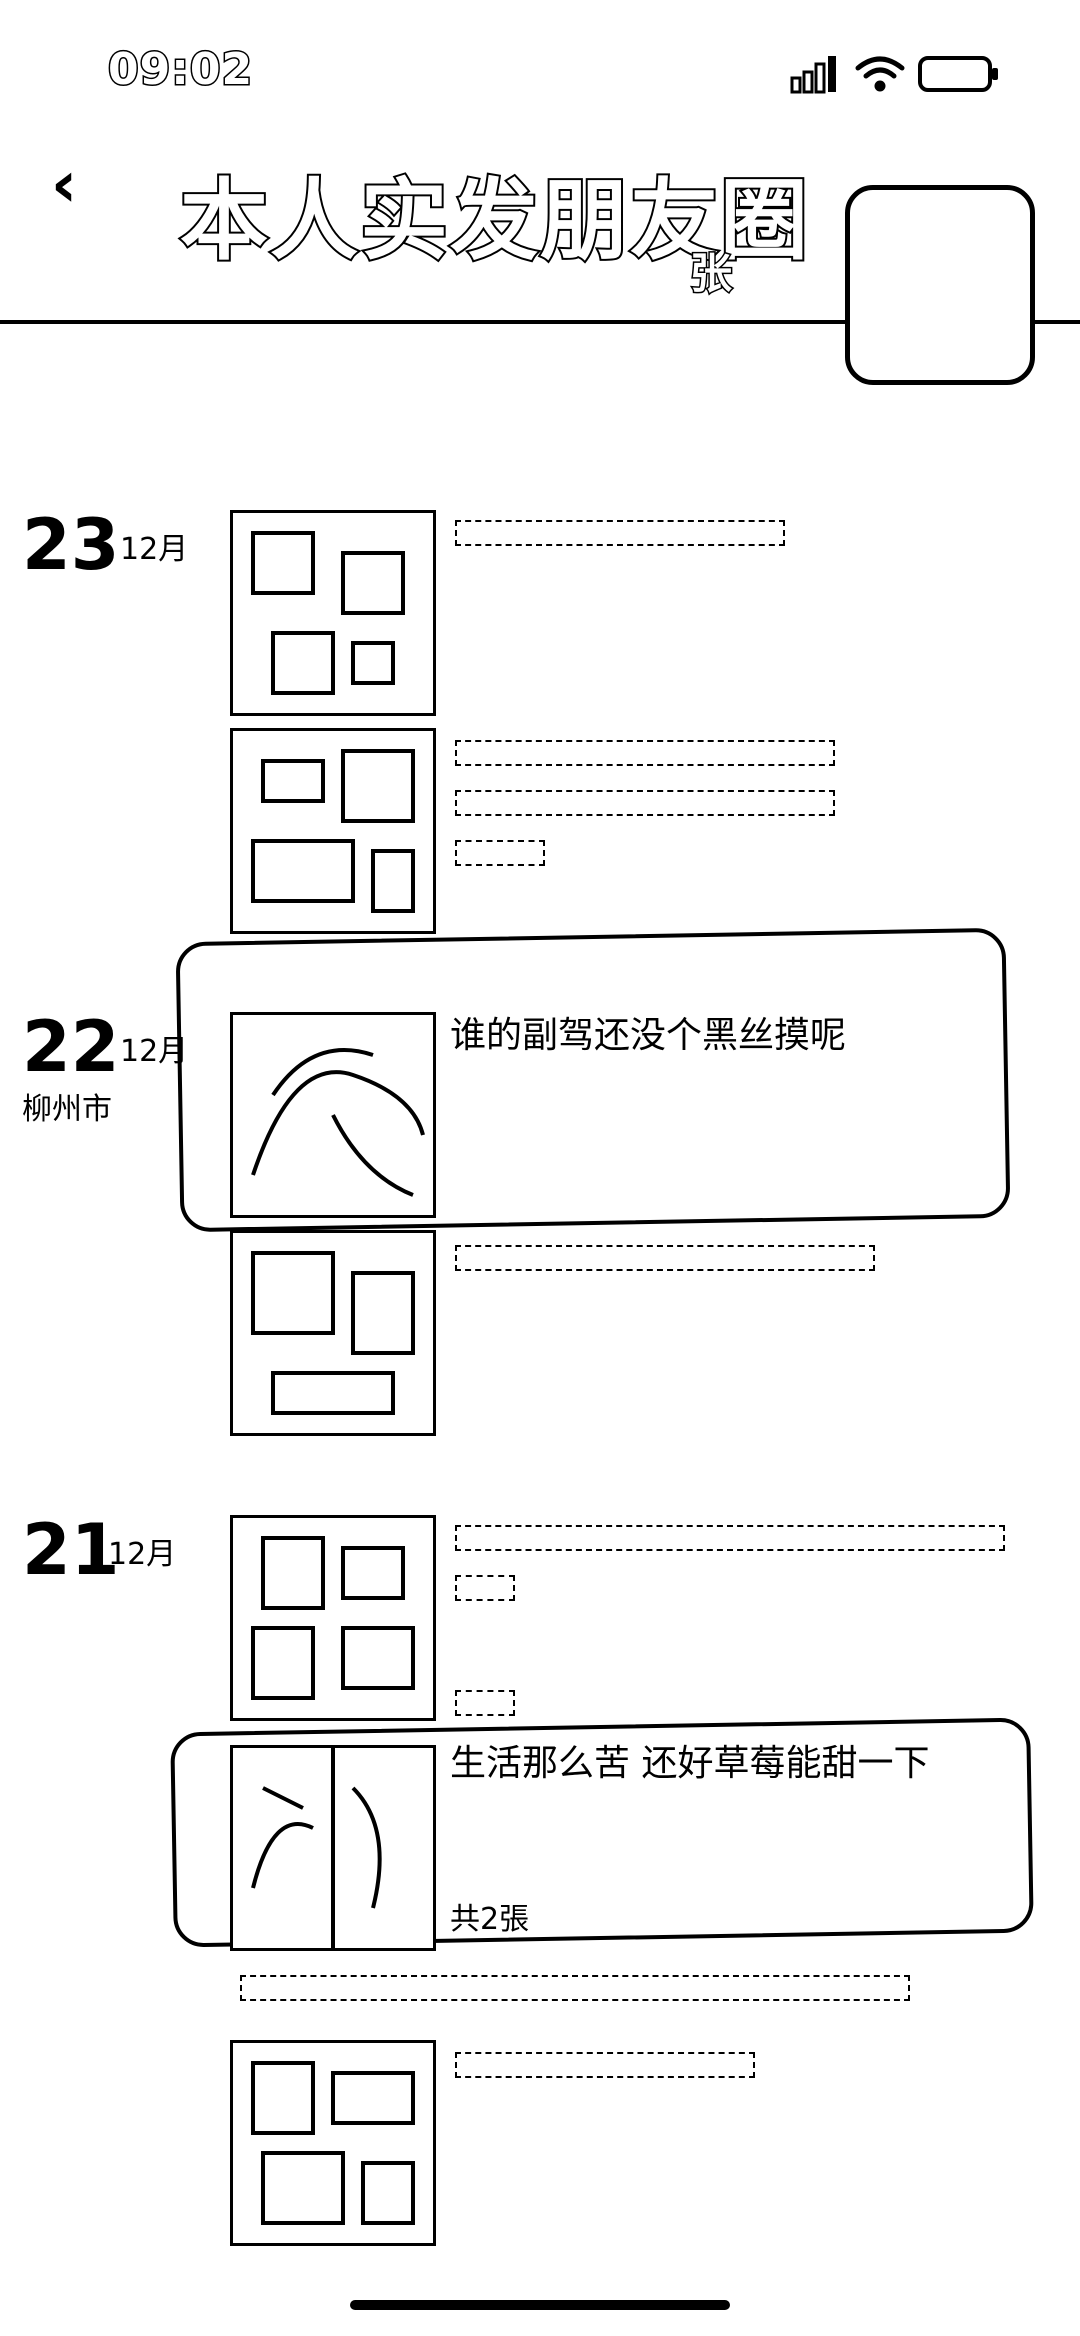 This screenshot has height=2336, width=1080. I want to click on chevron-left-icon: ‹, so click(64, 185).